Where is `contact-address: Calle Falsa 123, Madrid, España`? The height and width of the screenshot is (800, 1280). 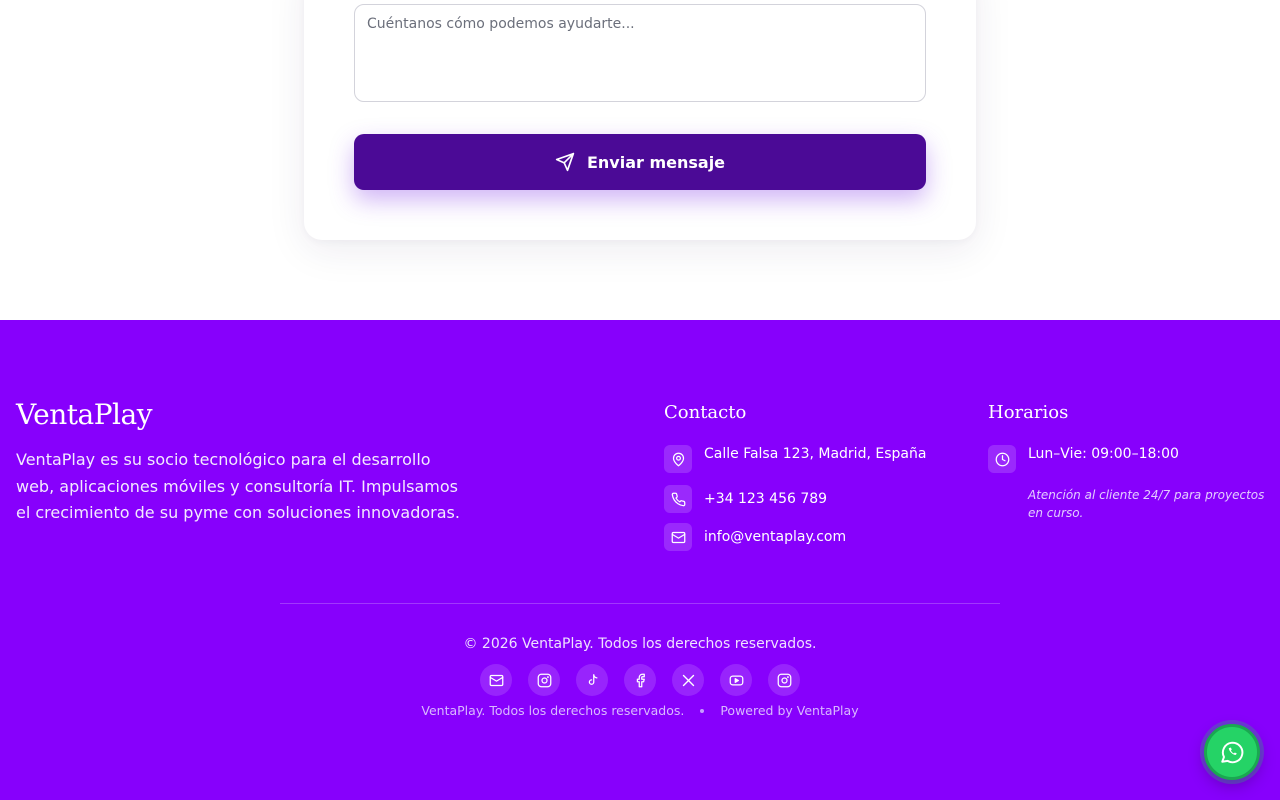
contact-address: Calle Falsa 123, Madrid, España is located at coordinates (795, 459).